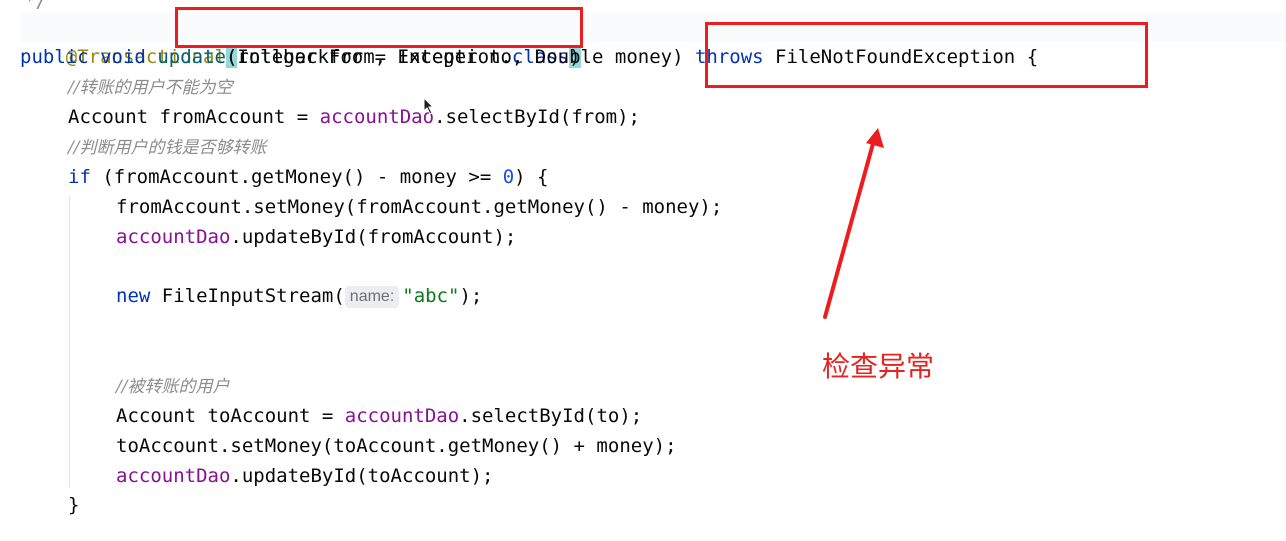  I want to click on if-keyword: if, so click(79, 177).